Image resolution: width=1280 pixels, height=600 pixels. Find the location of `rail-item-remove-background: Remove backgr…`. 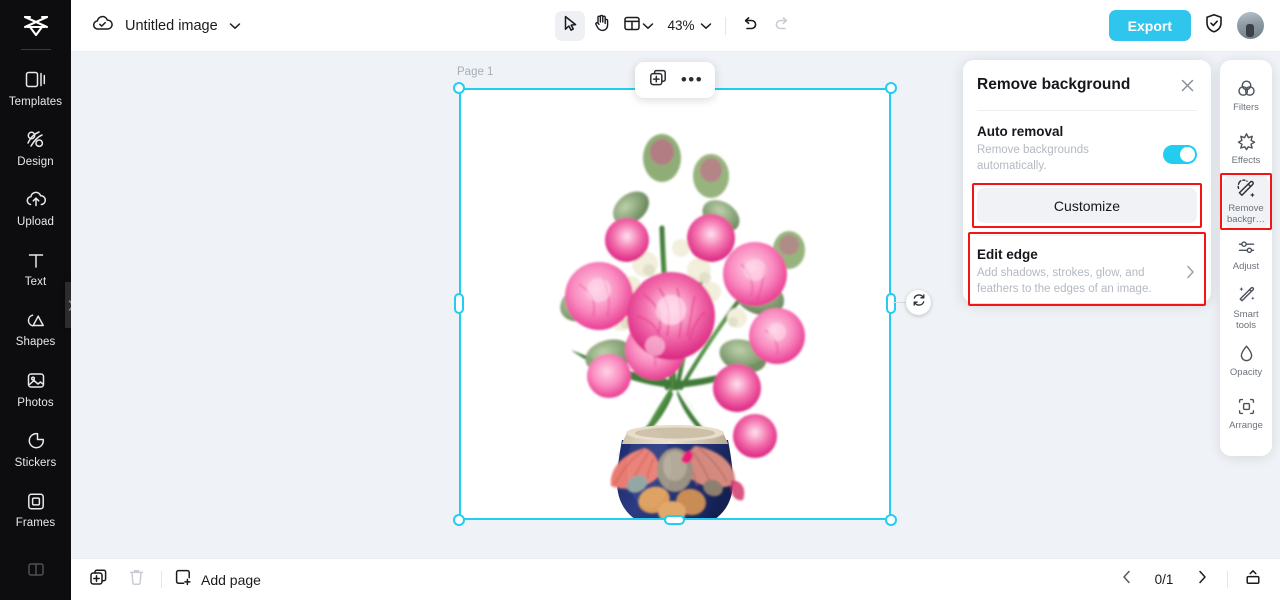

rail-item-remove-background: Remove backgr… is located at coordinates (1246, 201).